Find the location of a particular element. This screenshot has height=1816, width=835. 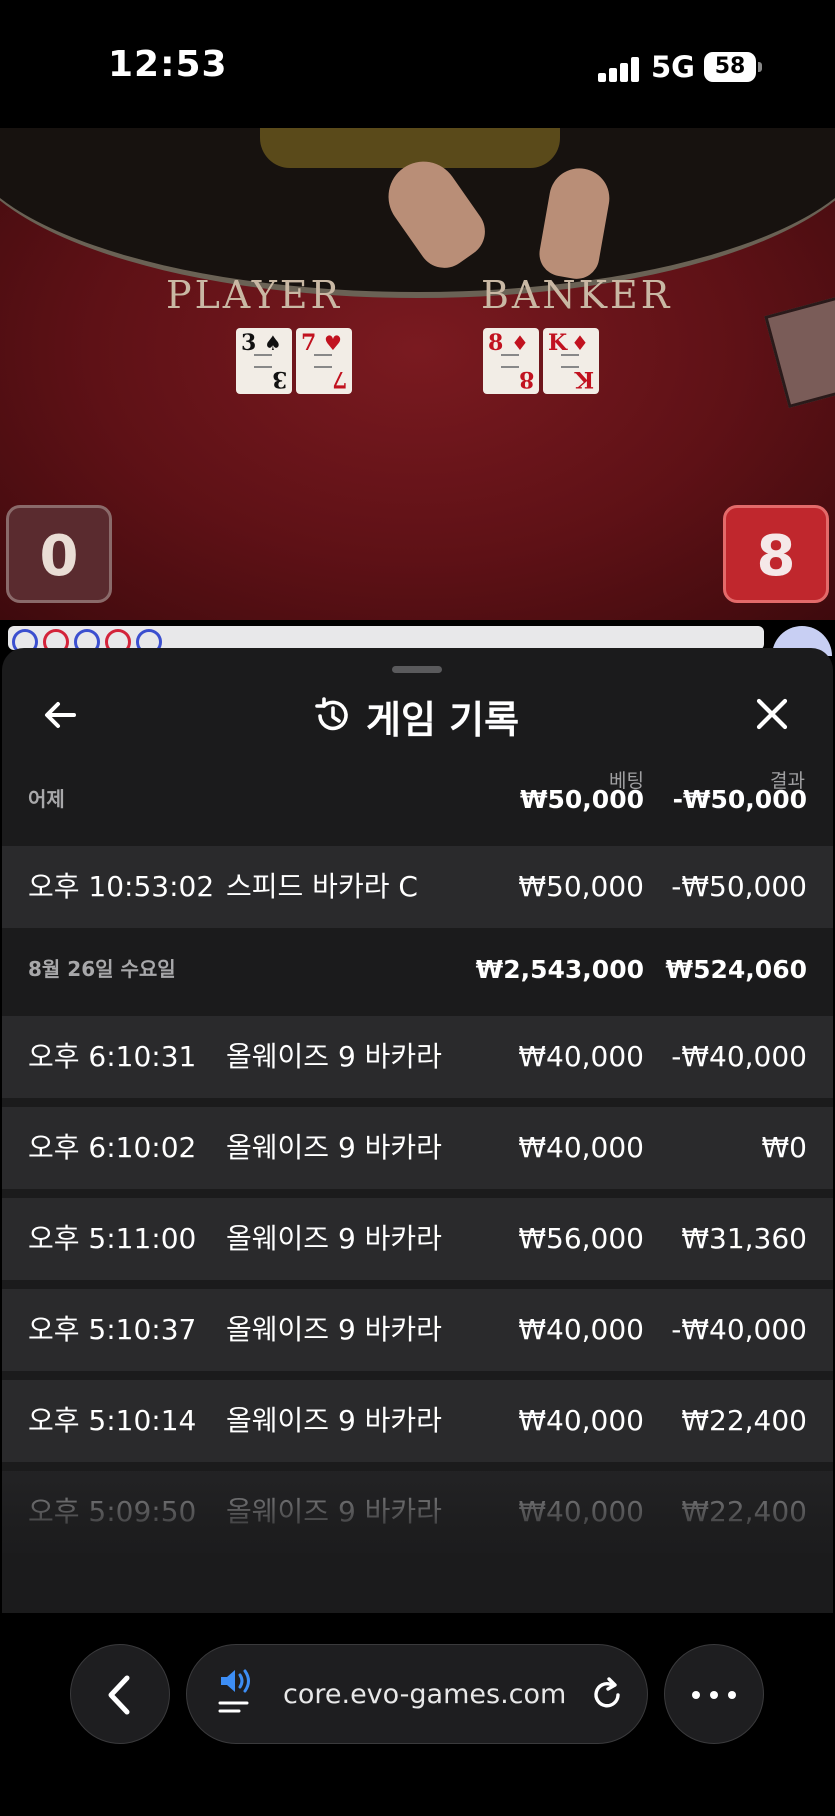

status-time: 12:53 is located at coordinates (168, 64).